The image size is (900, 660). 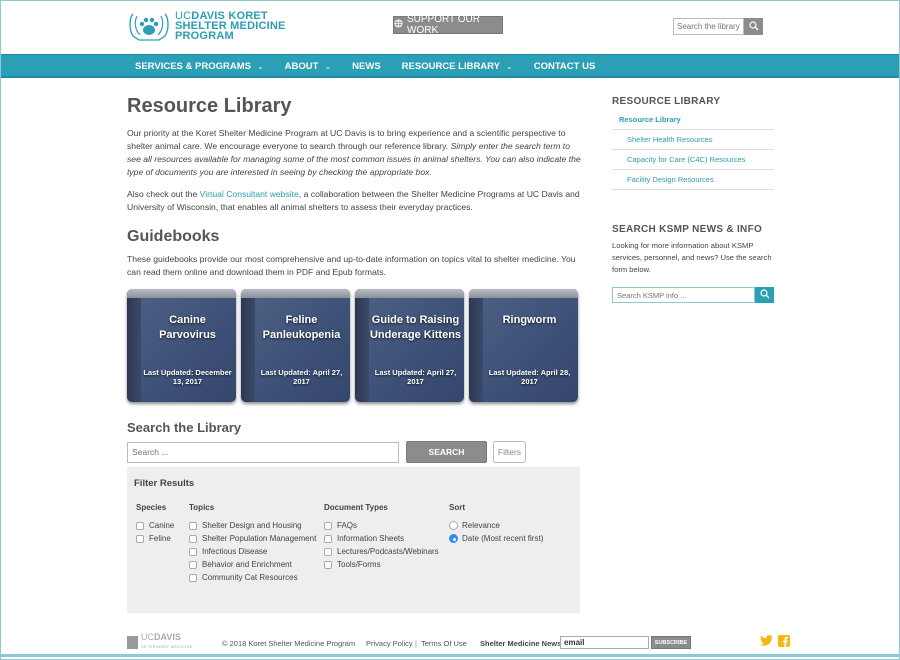 What do you see at coordinates (187, 377) in the screenshot?
I see `book-updated: Last Updated: December 13, 2017` at bounding box center [187, 377].